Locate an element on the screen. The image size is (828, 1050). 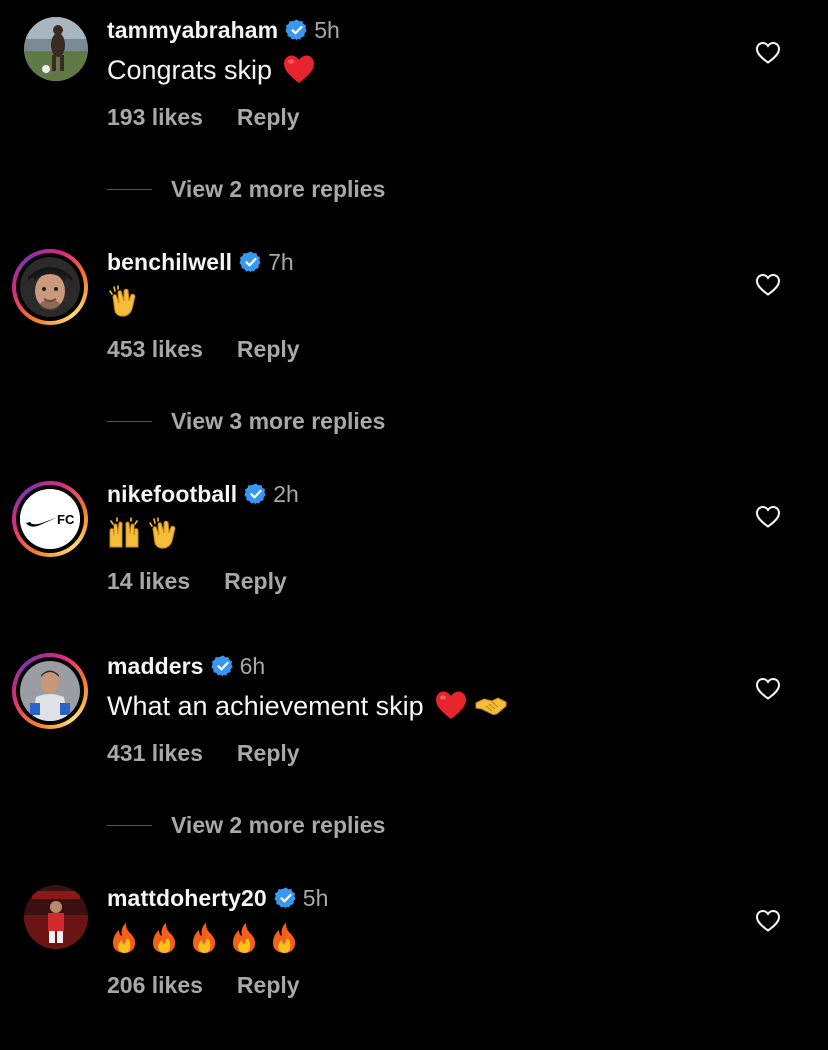
username: benchilwell is located at coordinates (169, 262).